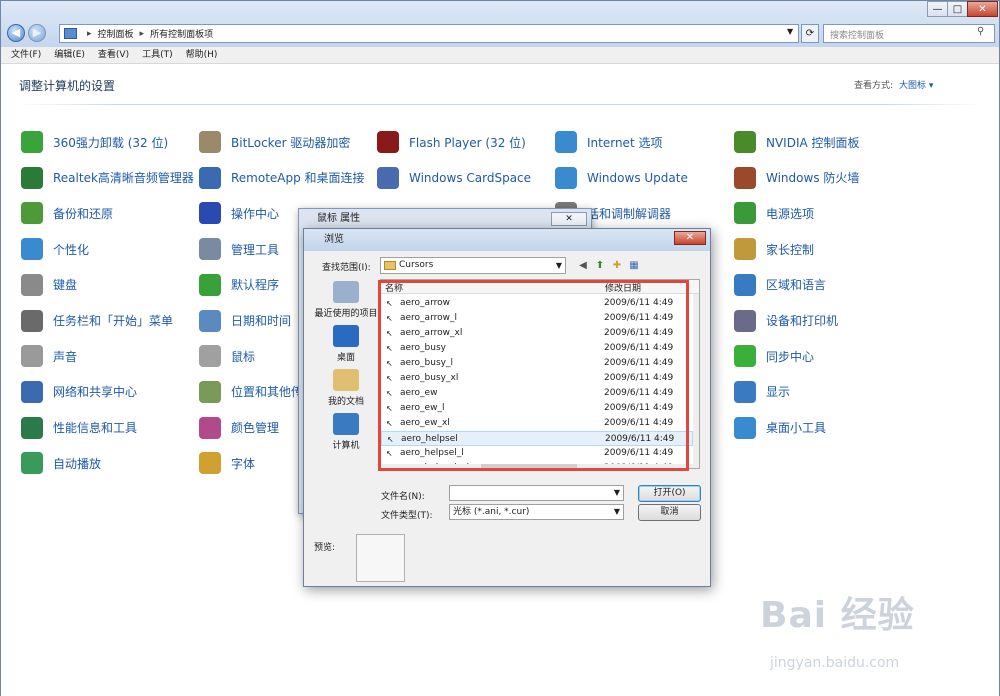 The height and width of the screenshot is (696, 1000). I want to click on filetype-select: 光标 (*.ani, *.cur) ▼, so click(536, 512).